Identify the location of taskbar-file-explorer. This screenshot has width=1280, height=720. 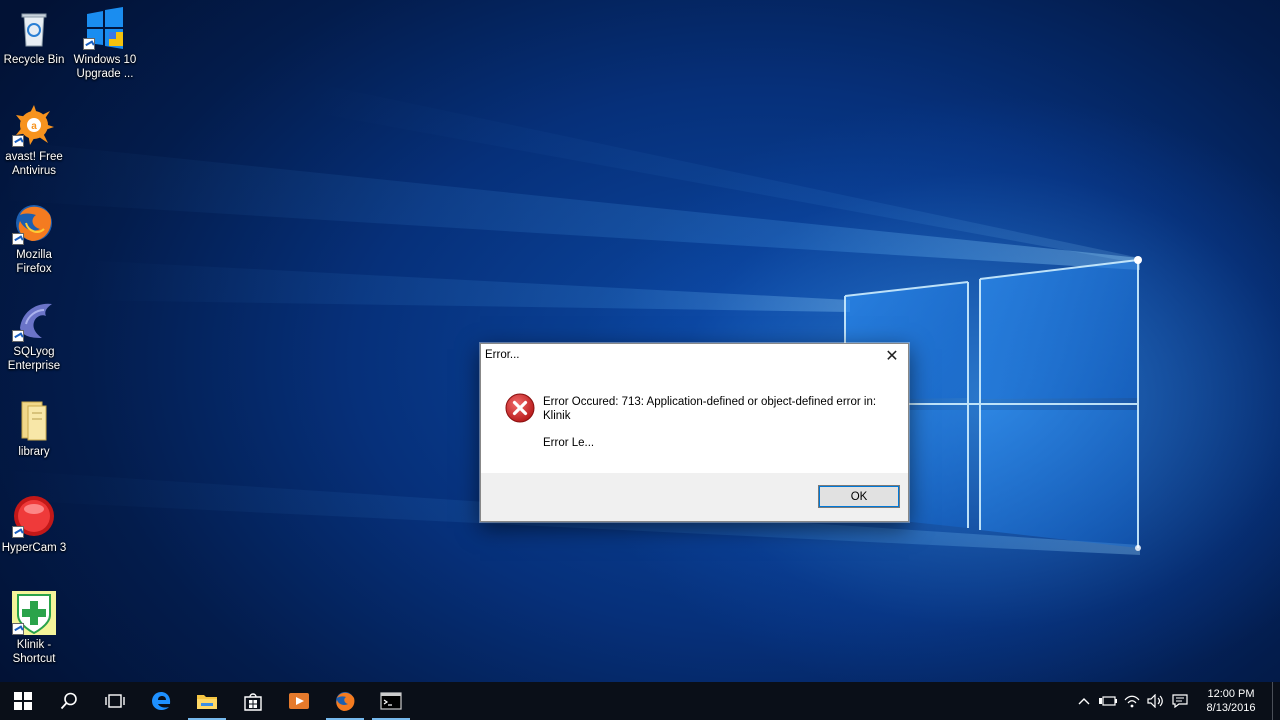
(207, 701).